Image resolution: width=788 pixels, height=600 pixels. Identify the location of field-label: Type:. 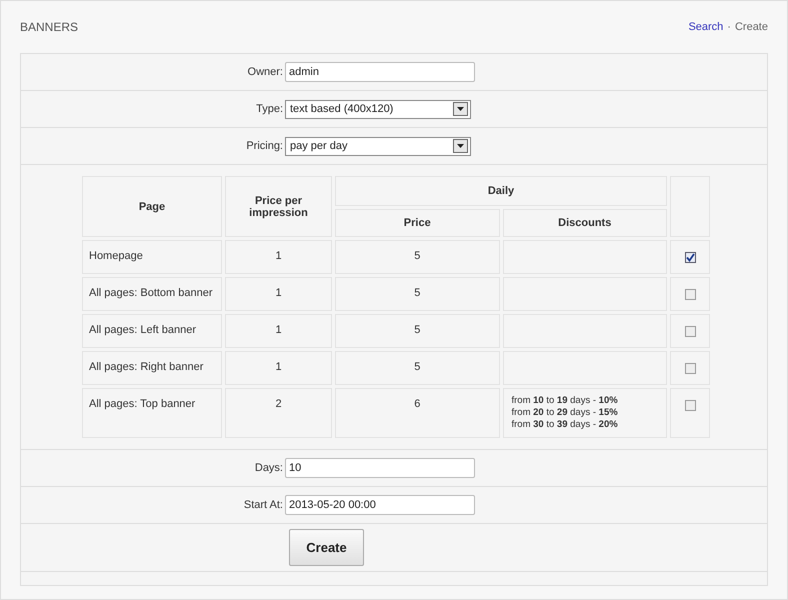
(269, 109).